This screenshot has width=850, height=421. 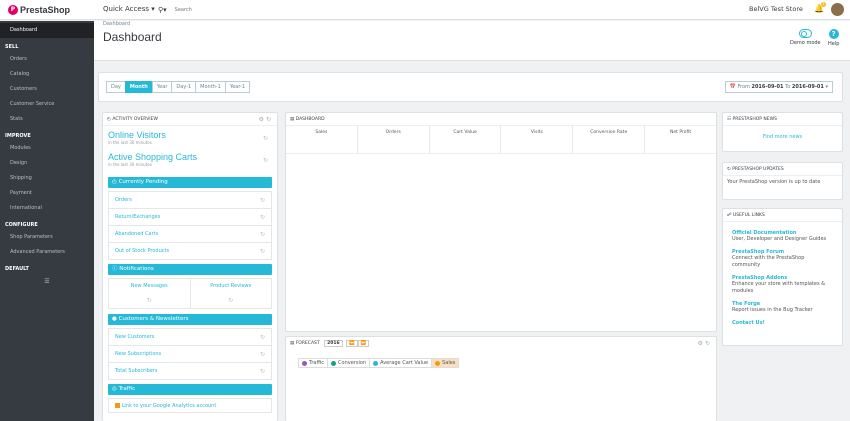 What do you see at coordinates (47, 148) in the screenshot?
I see `sidebar-item-modules: Modules` at bounding box center [47, 148].